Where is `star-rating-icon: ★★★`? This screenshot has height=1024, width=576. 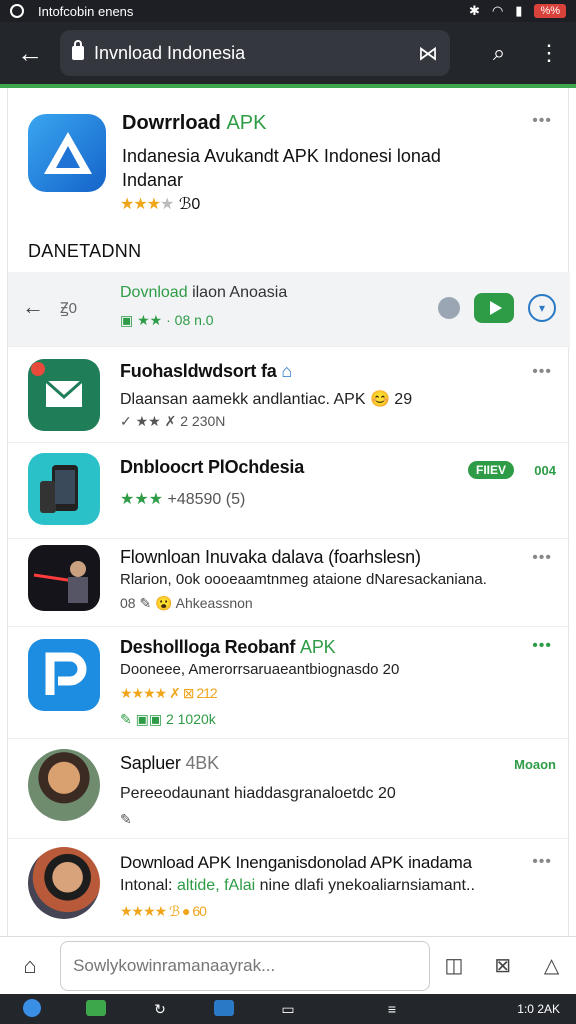
star-rating-icon: ★★★ is located at coordinates (140, 204).